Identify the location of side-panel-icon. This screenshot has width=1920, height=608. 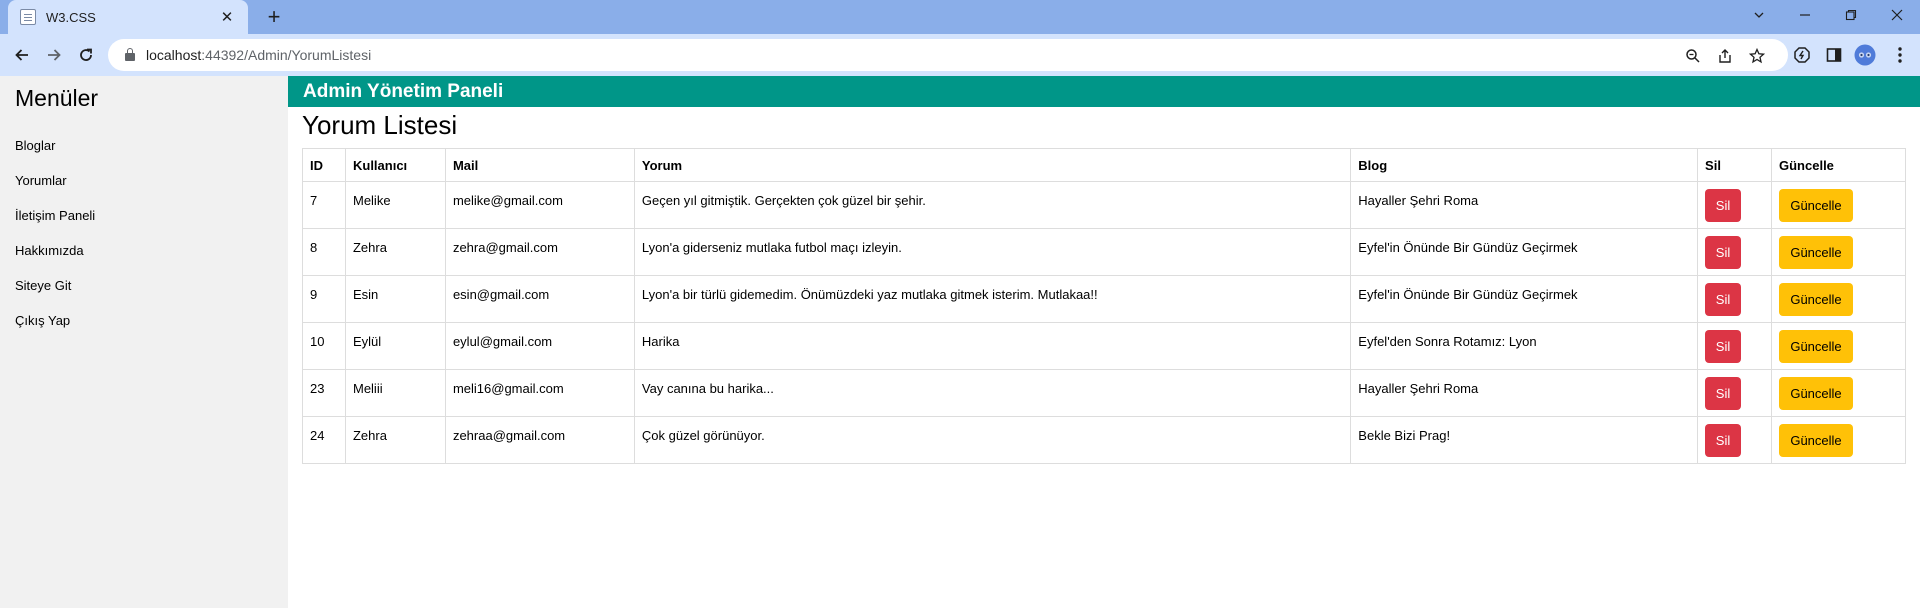
(1834, 55).